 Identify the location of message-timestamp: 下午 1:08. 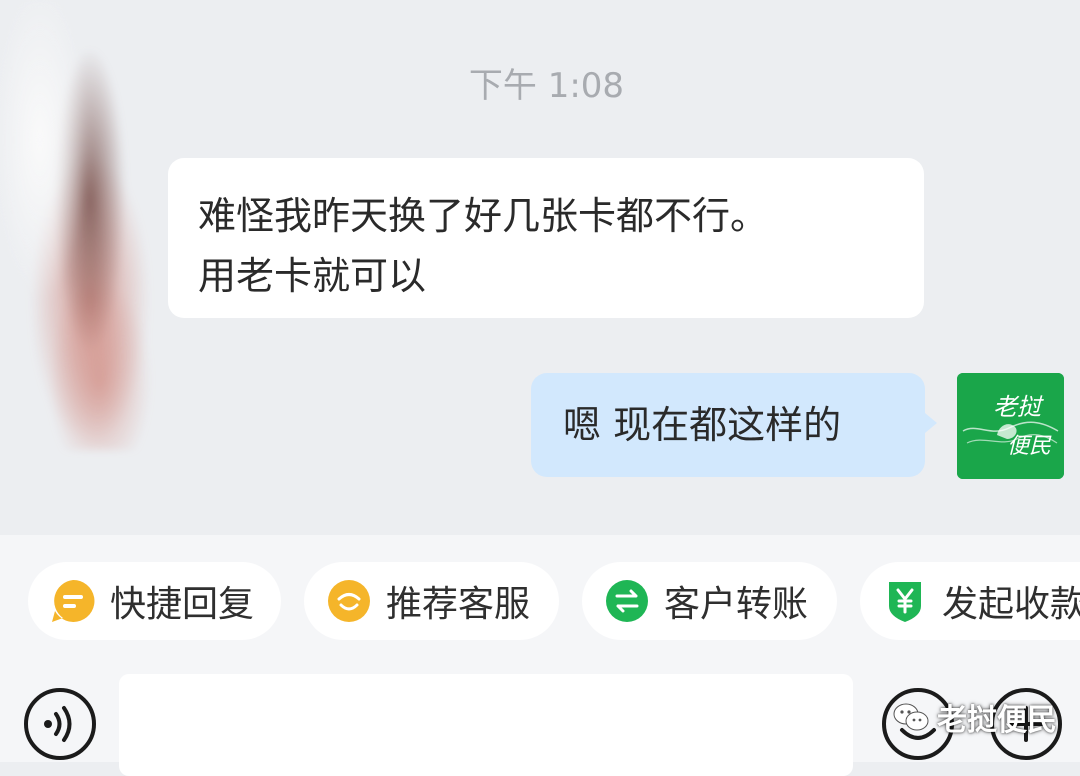
(546, 86).